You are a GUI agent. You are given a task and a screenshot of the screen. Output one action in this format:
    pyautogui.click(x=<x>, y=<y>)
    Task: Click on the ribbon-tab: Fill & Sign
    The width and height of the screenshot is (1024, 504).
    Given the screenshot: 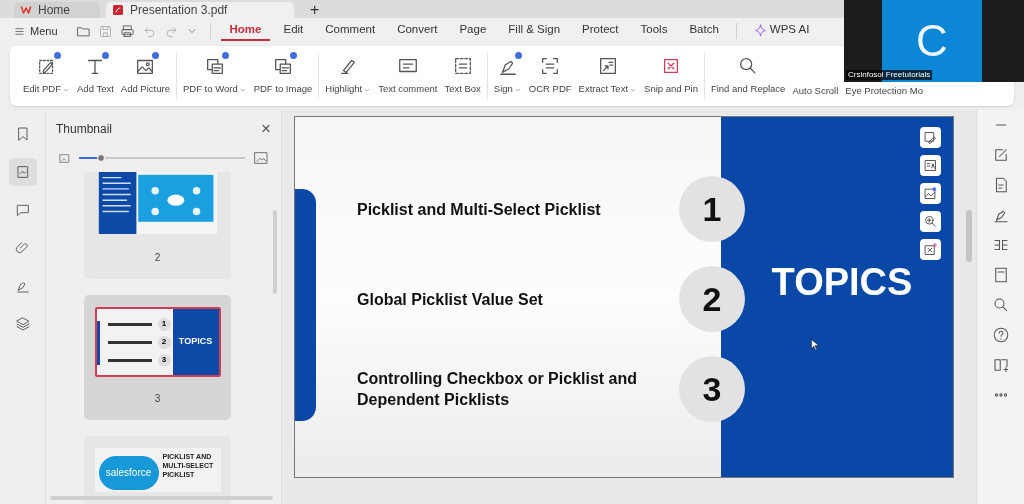 What is the action you would take?
    pyautogui.click(x=534, y=31)
    